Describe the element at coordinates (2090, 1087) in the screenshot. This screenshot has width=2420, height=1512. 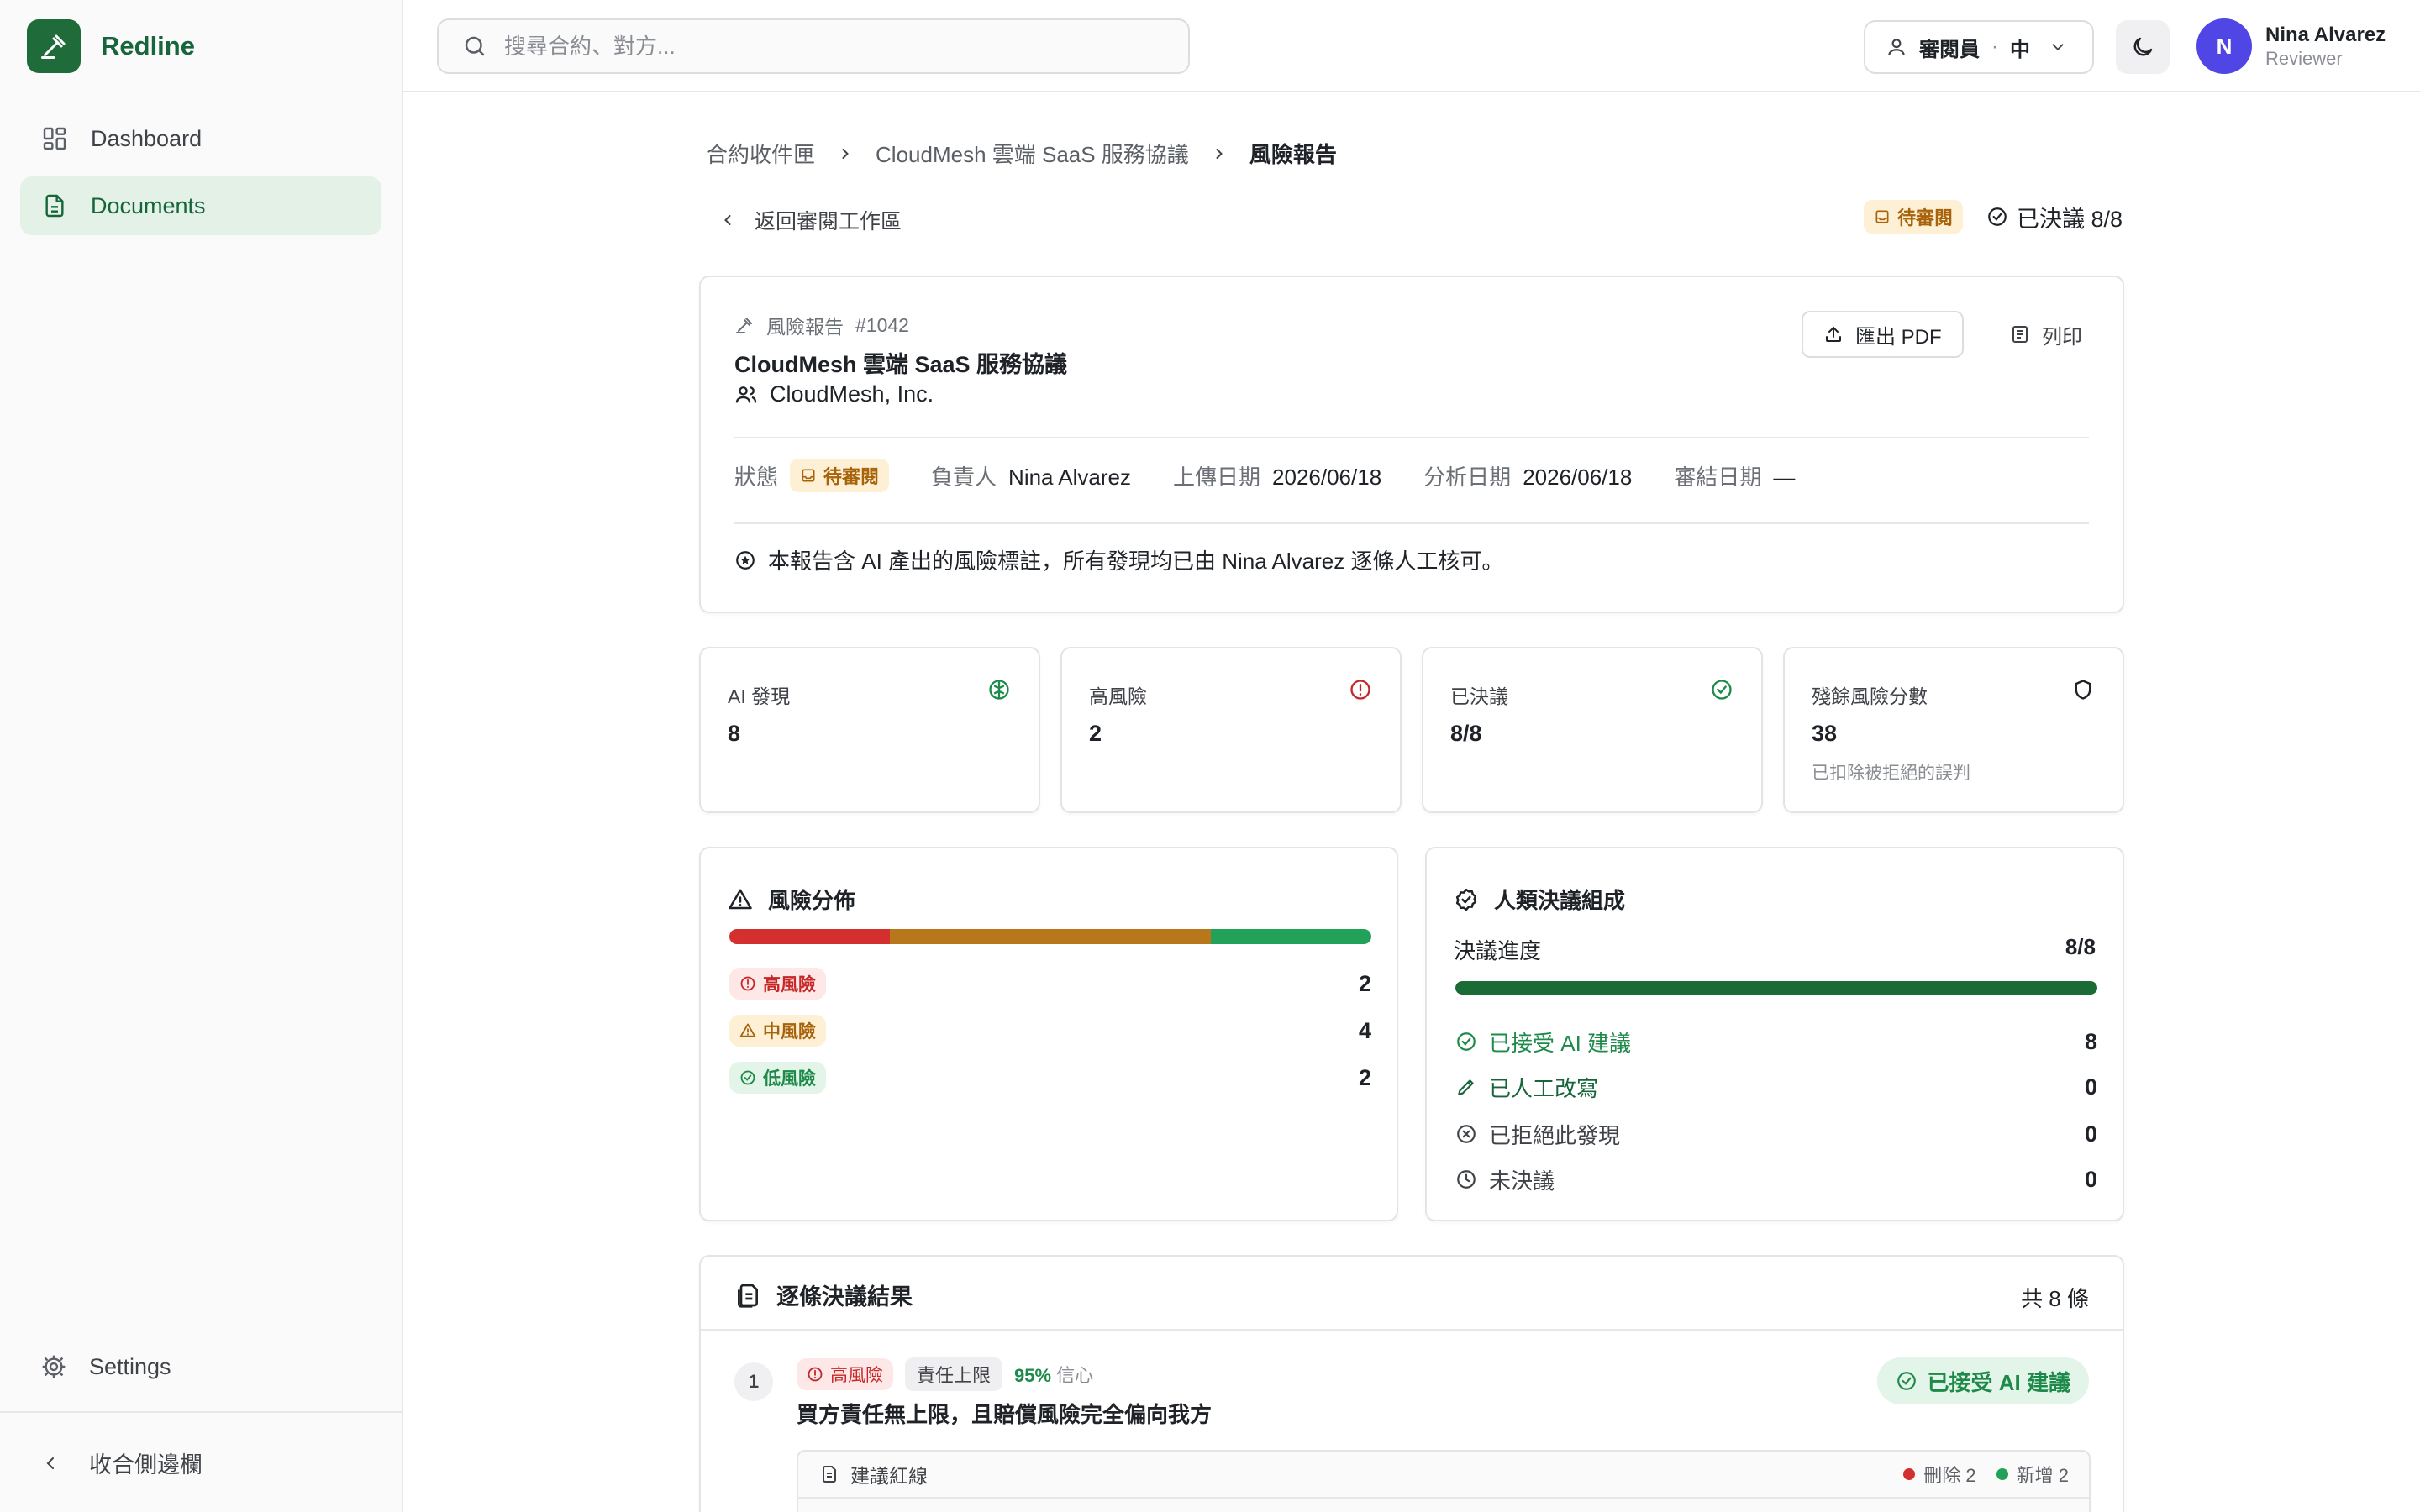
I see `decision-count: 0` at that location.